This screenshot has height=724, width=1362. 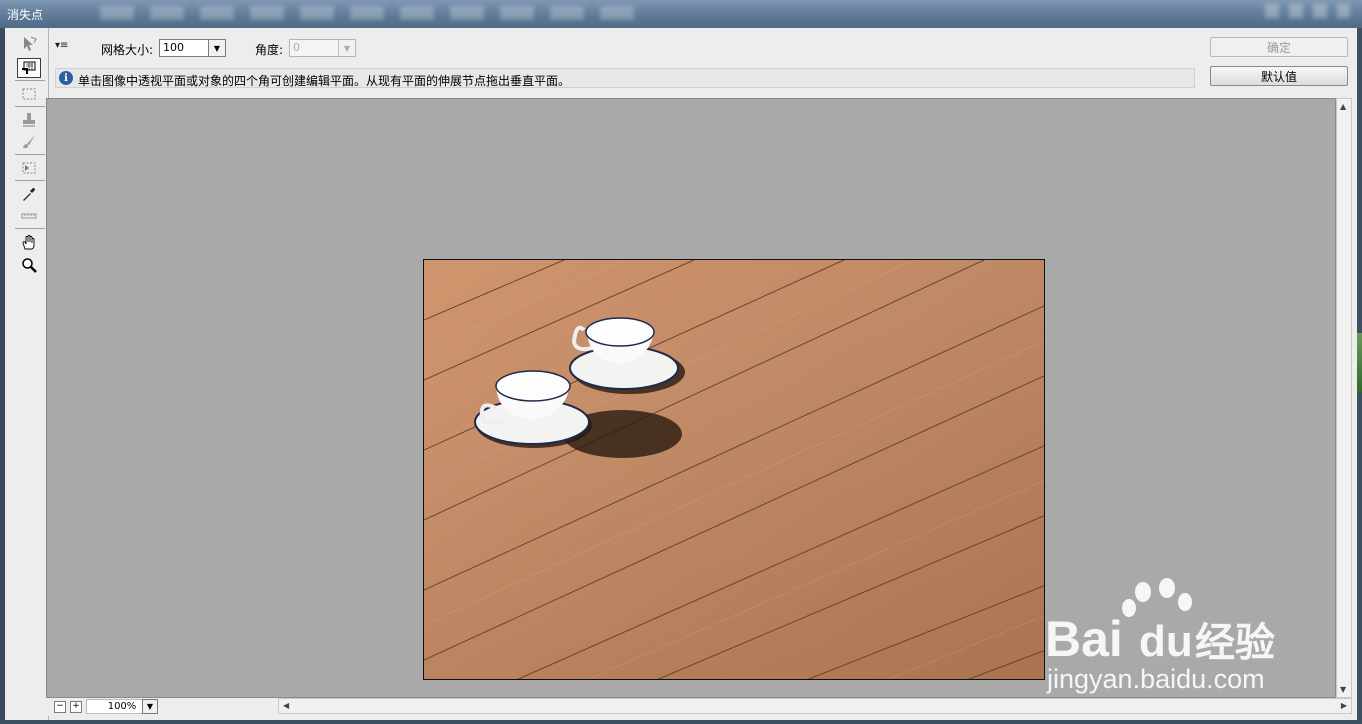 What do you see at coordinates (1155, 679) in the screenshot?
I see `watermark-url: jingyan.baidu.com` at bounding box center [1155, 679].